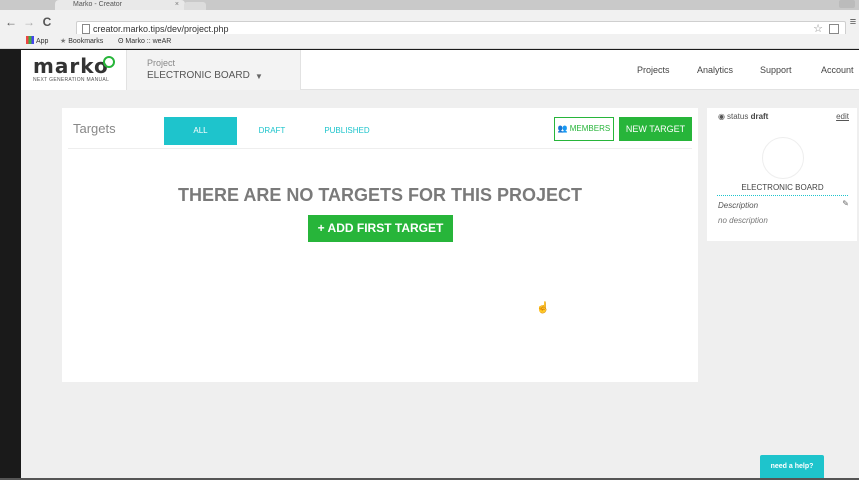 This screenshot has height=480, width=859. Describe the element at coordinates (759, 116) in the screenshot. I see `status-value: draft` at that location.